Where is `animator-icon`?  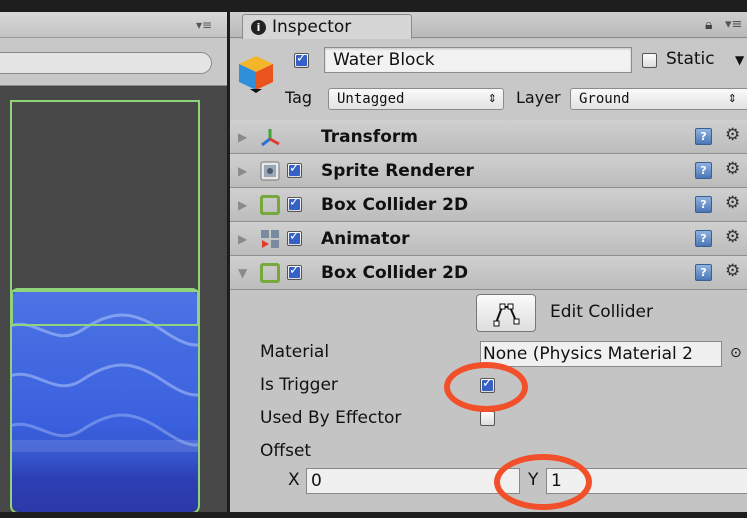 animator-icon is located at coordinates (270, 239).